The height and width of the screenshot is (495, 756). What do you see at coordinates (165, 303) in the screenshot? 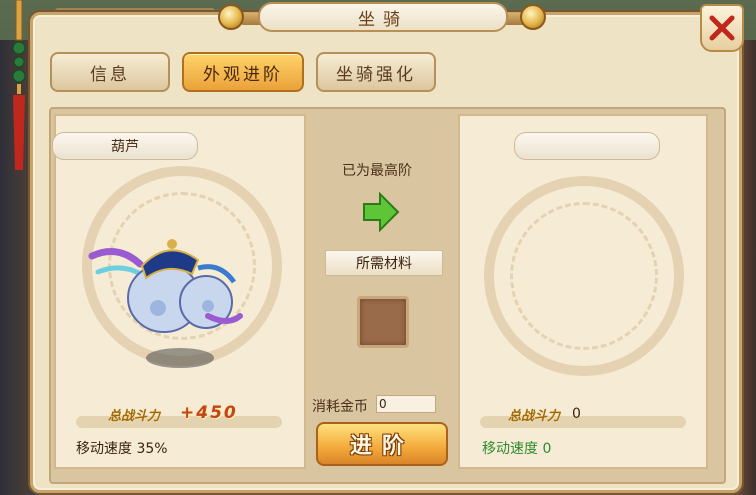
I see `gourd-mount-image` at bounding box center [165, 303].